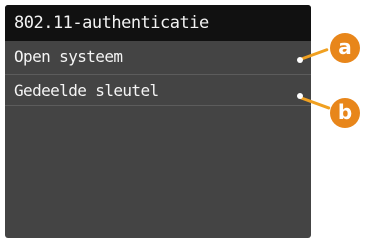  What do you see at coordinates (300, 96) in the screenshot?
I see `callout-b-dot` at bounding box center [300, 96].